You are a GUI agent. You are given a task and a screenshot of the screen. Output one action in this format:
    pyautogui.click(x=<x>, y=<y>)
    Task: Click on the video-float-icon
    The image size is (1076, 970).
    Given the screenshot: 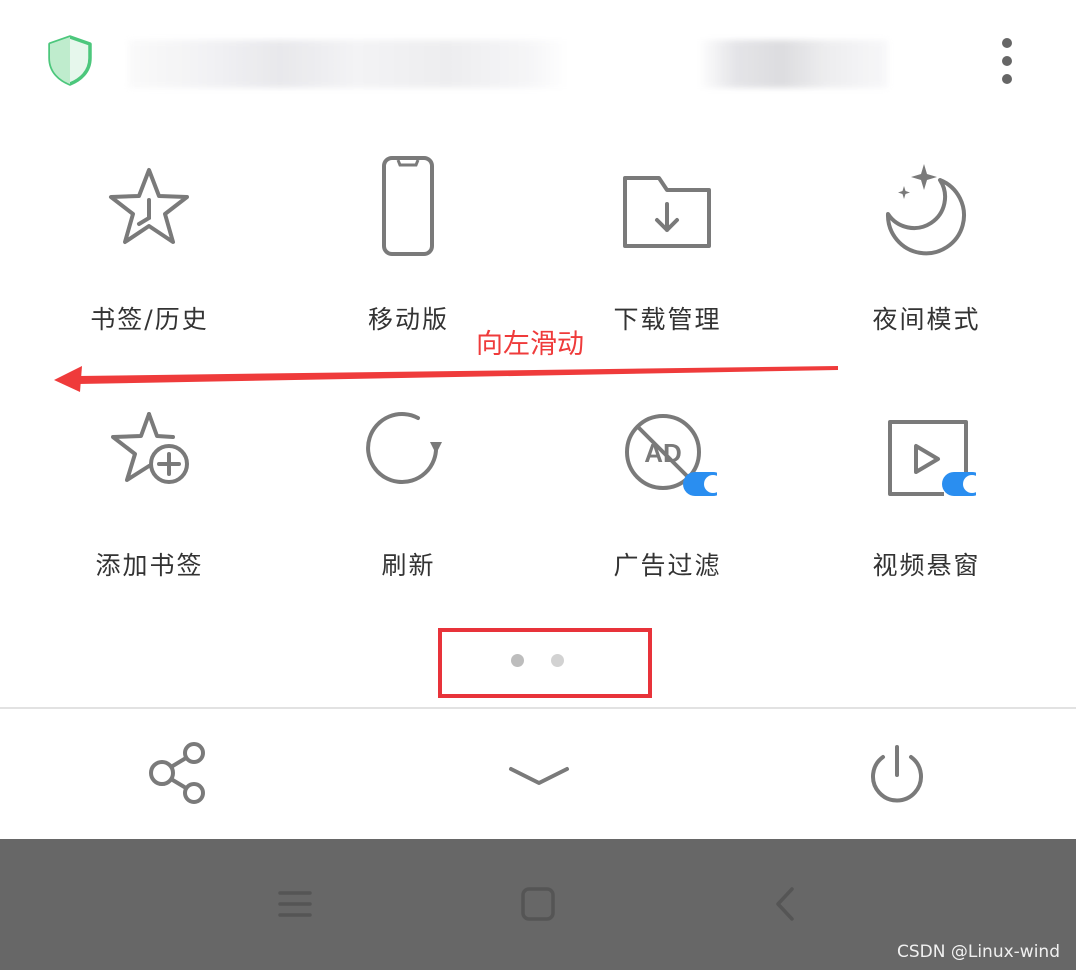 What is the action you would take?
    pyautogui.click(x=932, y=458)
    